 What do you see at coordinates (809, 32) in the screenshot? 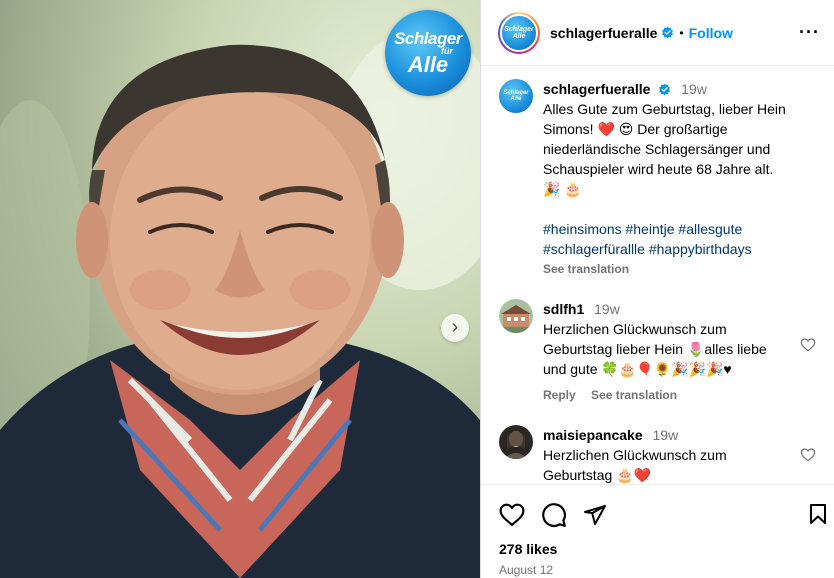
I see `more-options-icon: ···` at bounding box center [809, 32].